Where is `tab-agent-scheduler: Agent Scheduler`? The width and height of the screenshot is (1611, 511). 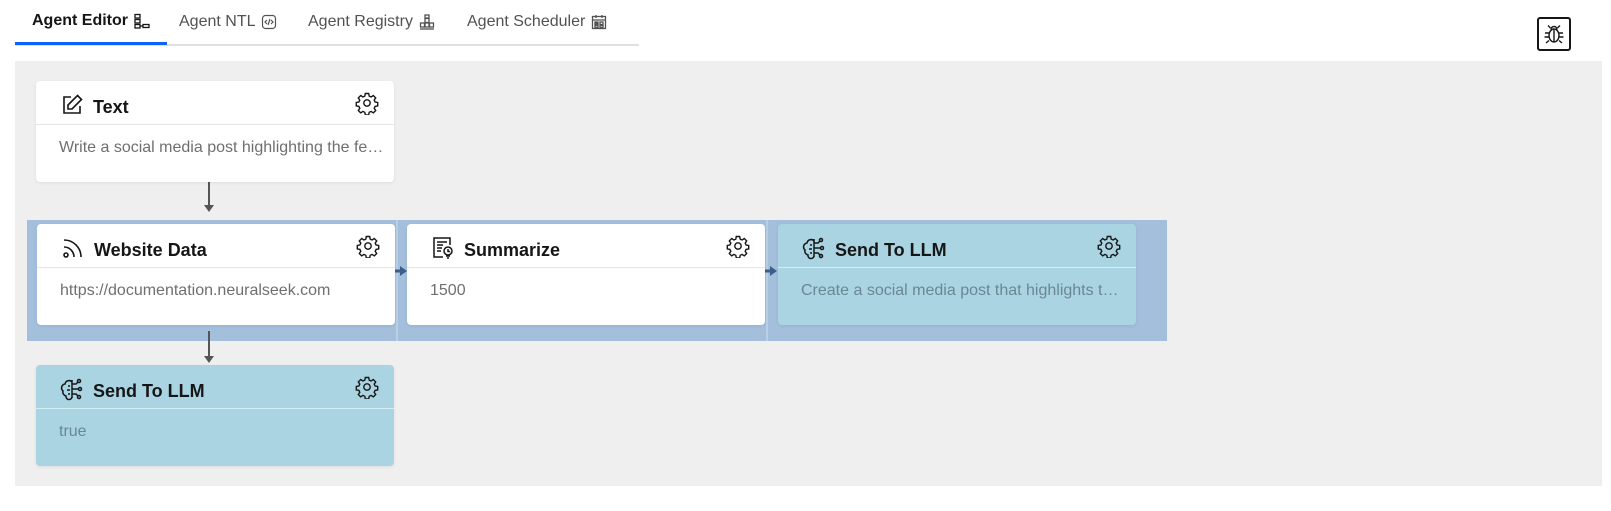
tab-agent-scheduler: Agent Scheduler is located at coordinates (537, 22).